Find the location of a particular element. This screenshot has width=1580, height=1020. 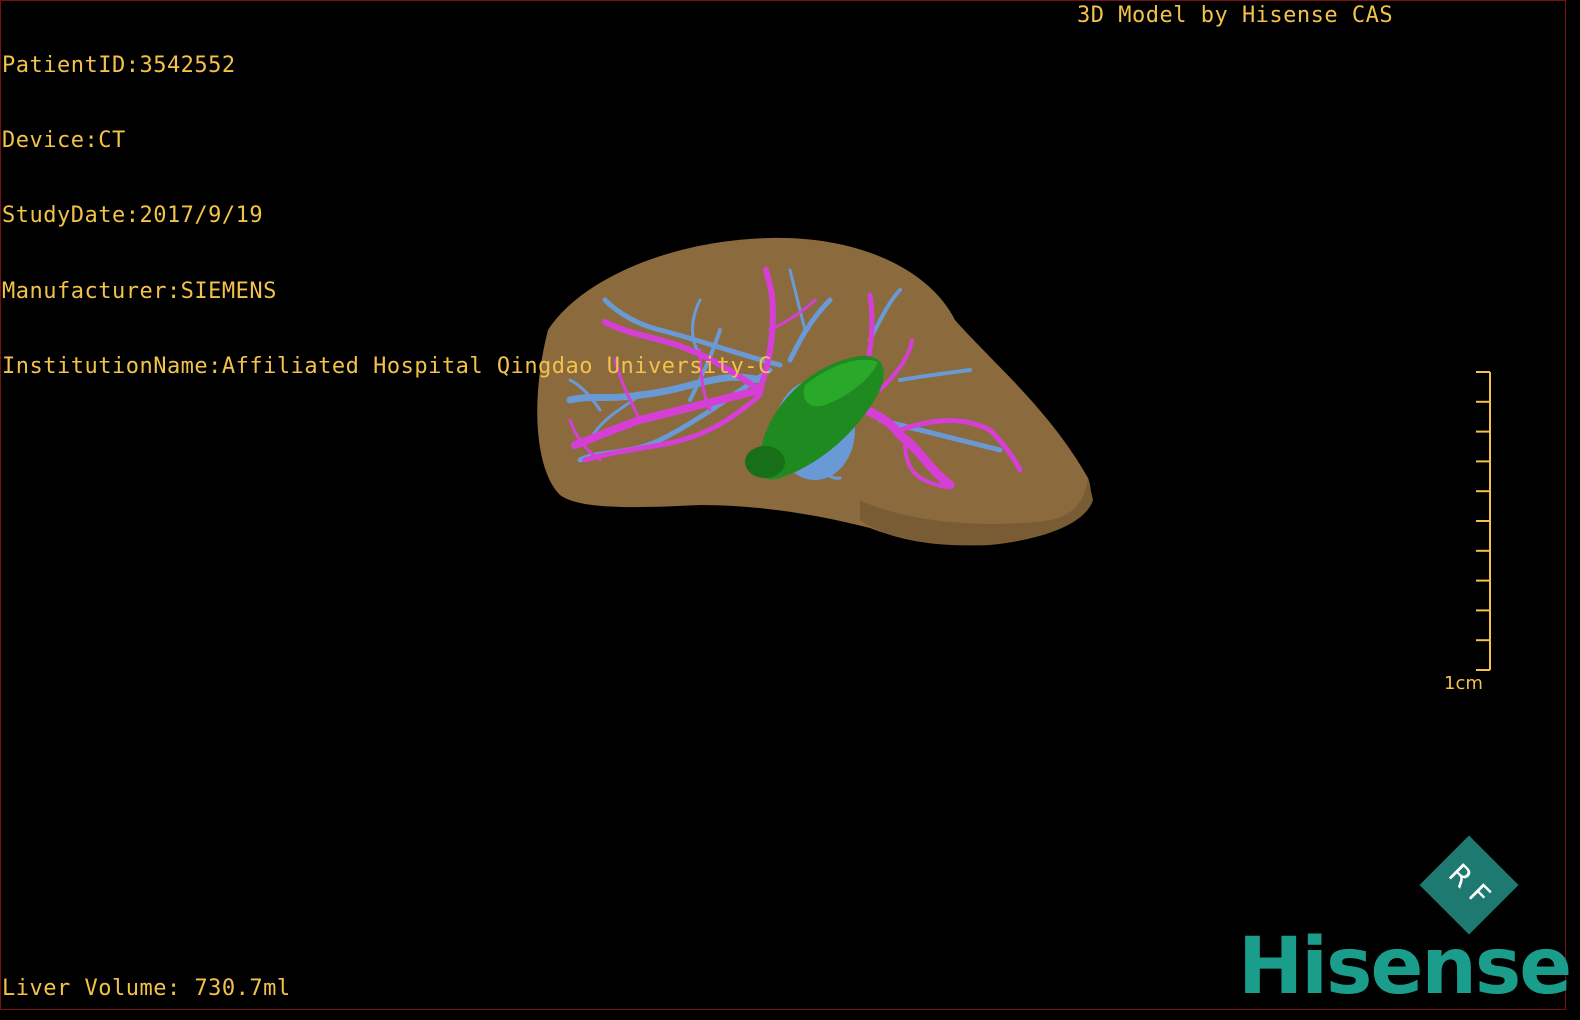

scale-bar-label: 1cm is located at coordinates (1463, 683).